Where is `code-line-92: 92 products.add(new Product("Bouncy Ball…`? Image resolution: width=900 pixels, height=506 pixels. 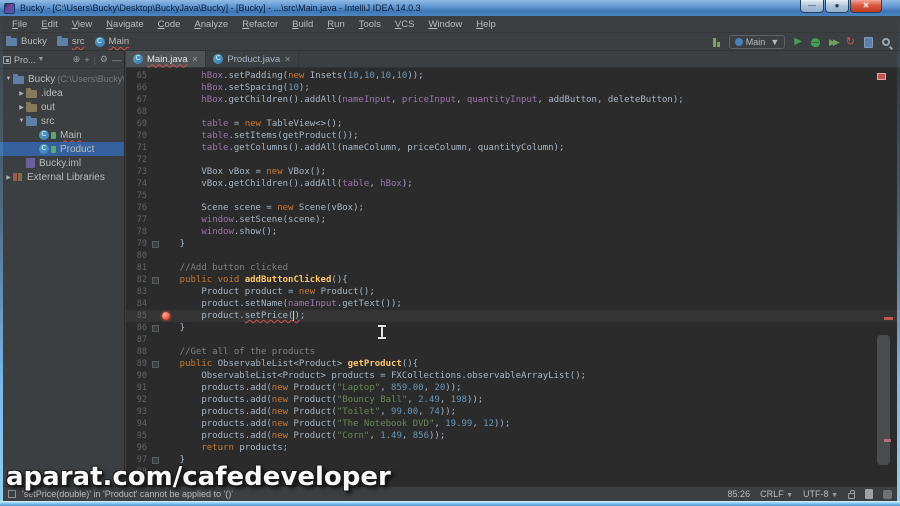
code-line-92: 92 products.add(new Product("Bouncy Ball… is located at coordinates (513, 400).